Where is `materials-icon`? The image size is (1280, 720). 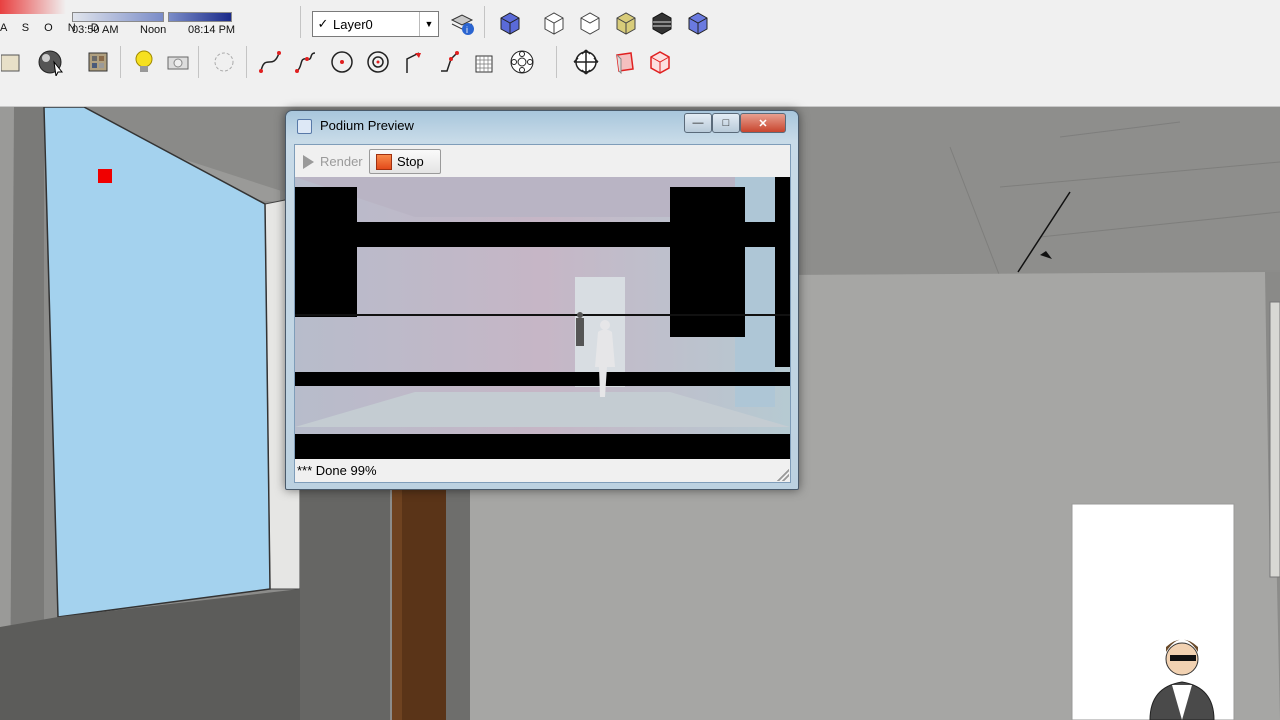 materials-icon is located at coordinates (14, 62).